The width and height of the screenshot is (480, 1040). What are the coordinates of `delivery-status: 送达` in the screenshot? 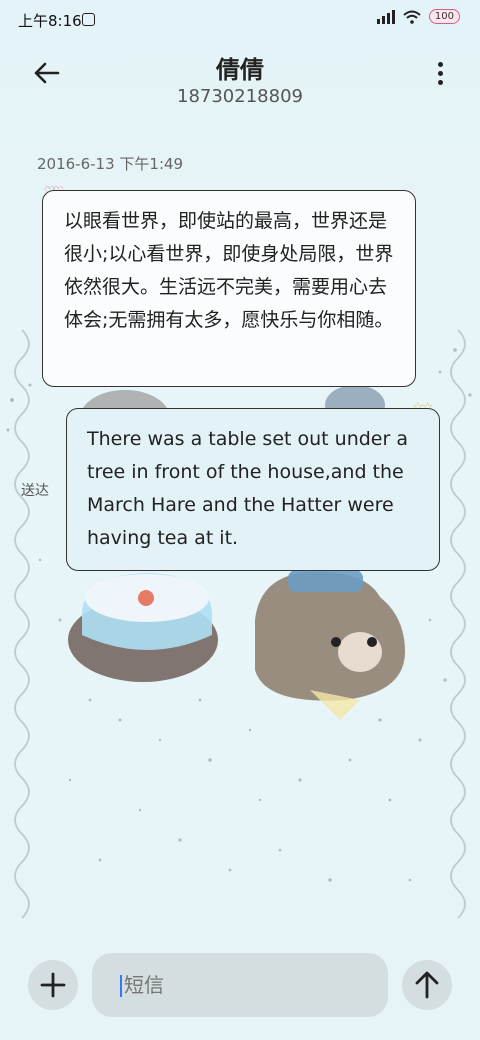 It's located at (35, 491).